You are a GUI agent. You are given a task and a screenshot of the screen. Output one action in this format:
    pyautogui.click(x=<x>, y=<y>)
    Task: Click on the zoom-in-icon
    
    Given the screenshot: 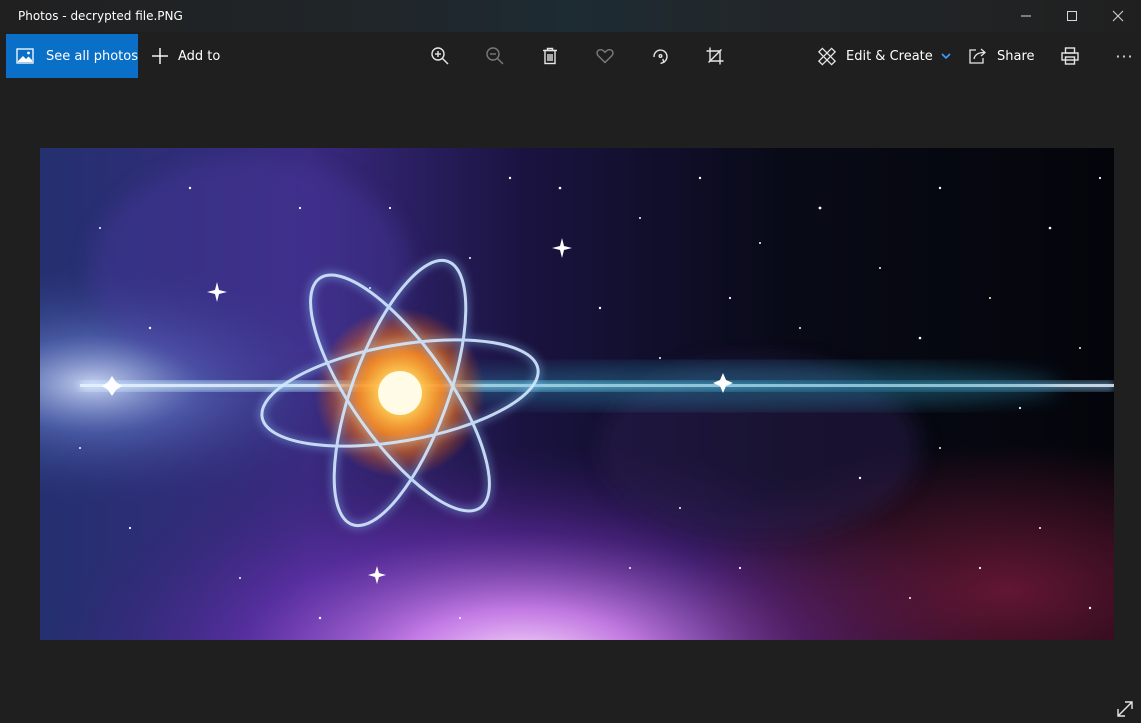 What is the action you would take?
    pyautogui.click(x=440, y=56)
    